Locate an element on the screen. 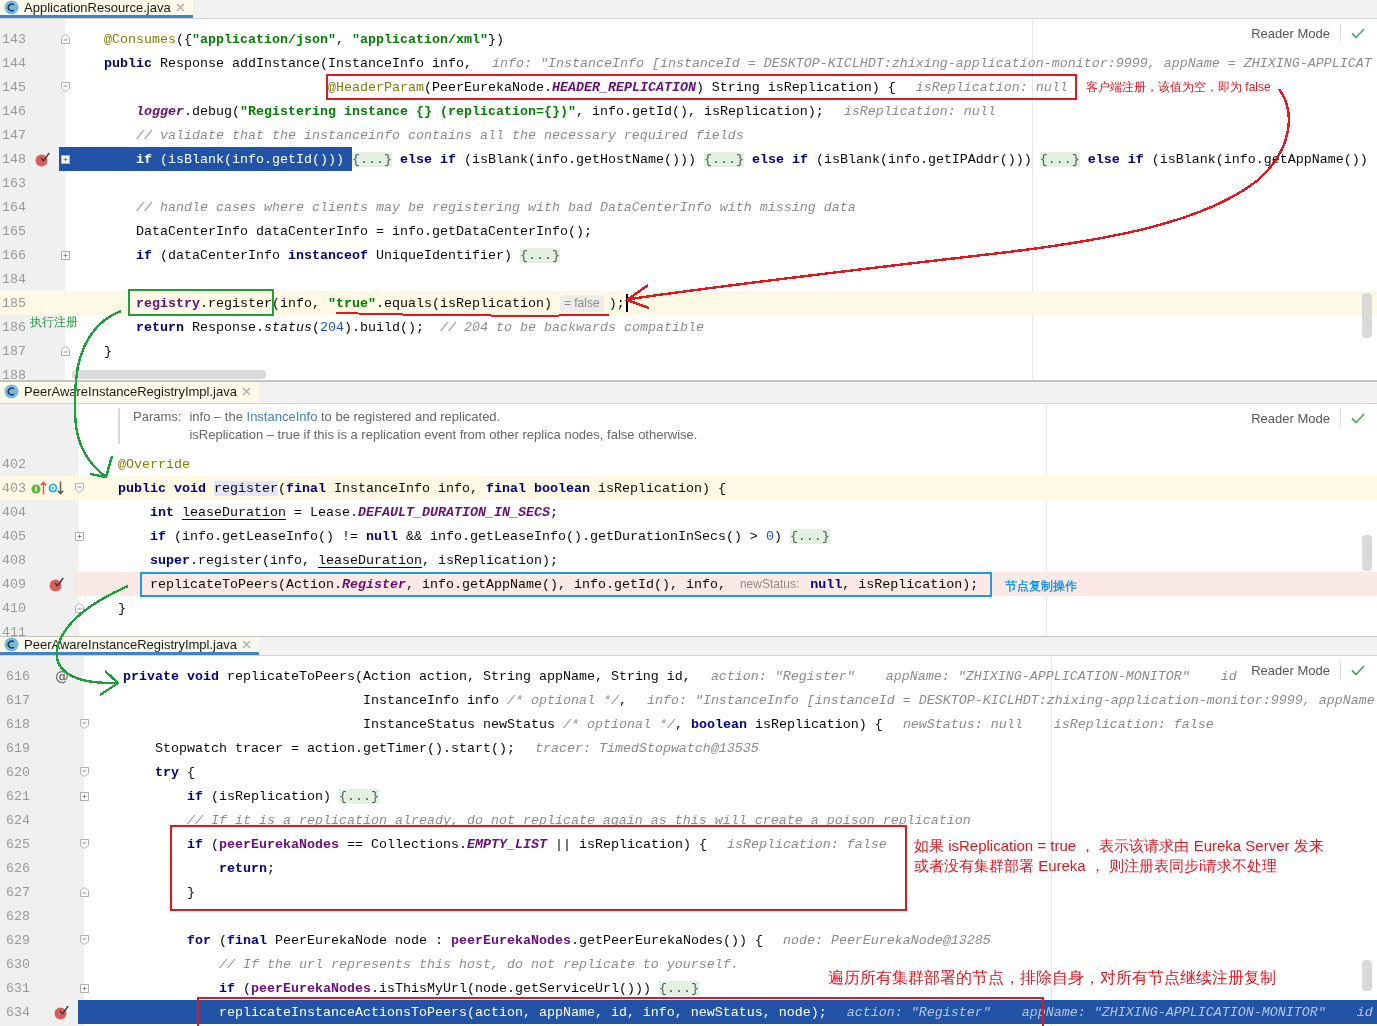 This screenshot has width=1377, height=1026. line-number: 409 is located at coordinates (13, 584).